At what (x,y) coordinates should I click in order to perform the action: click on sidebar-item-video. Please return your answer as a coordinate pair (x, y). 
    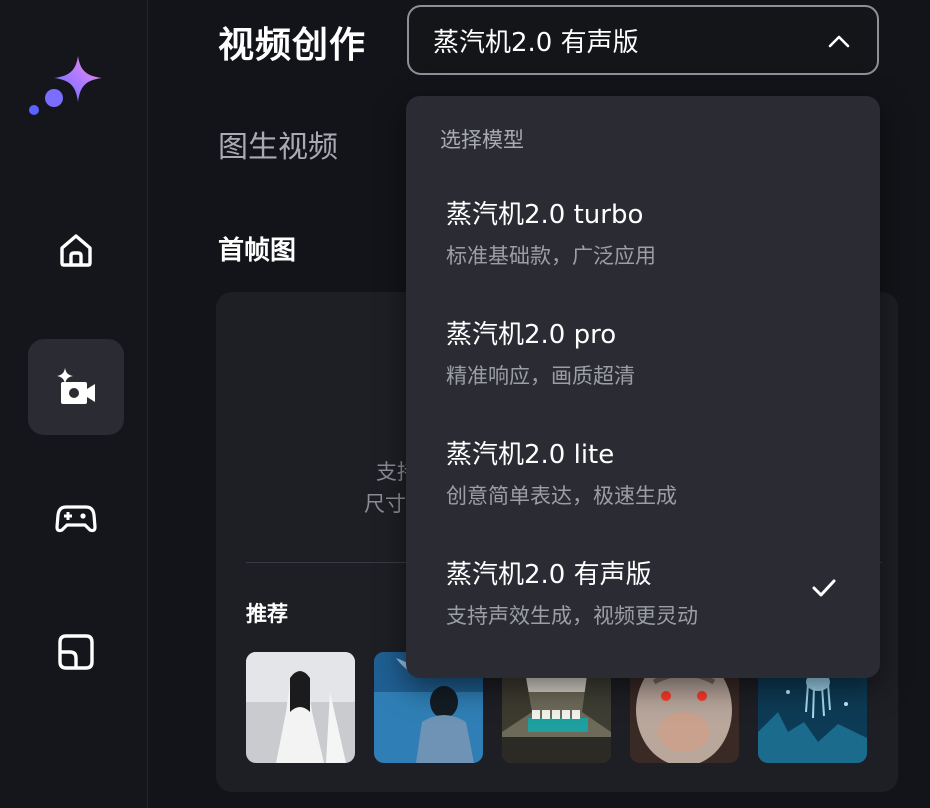
    Looking at the image, I should click on (76, 387).